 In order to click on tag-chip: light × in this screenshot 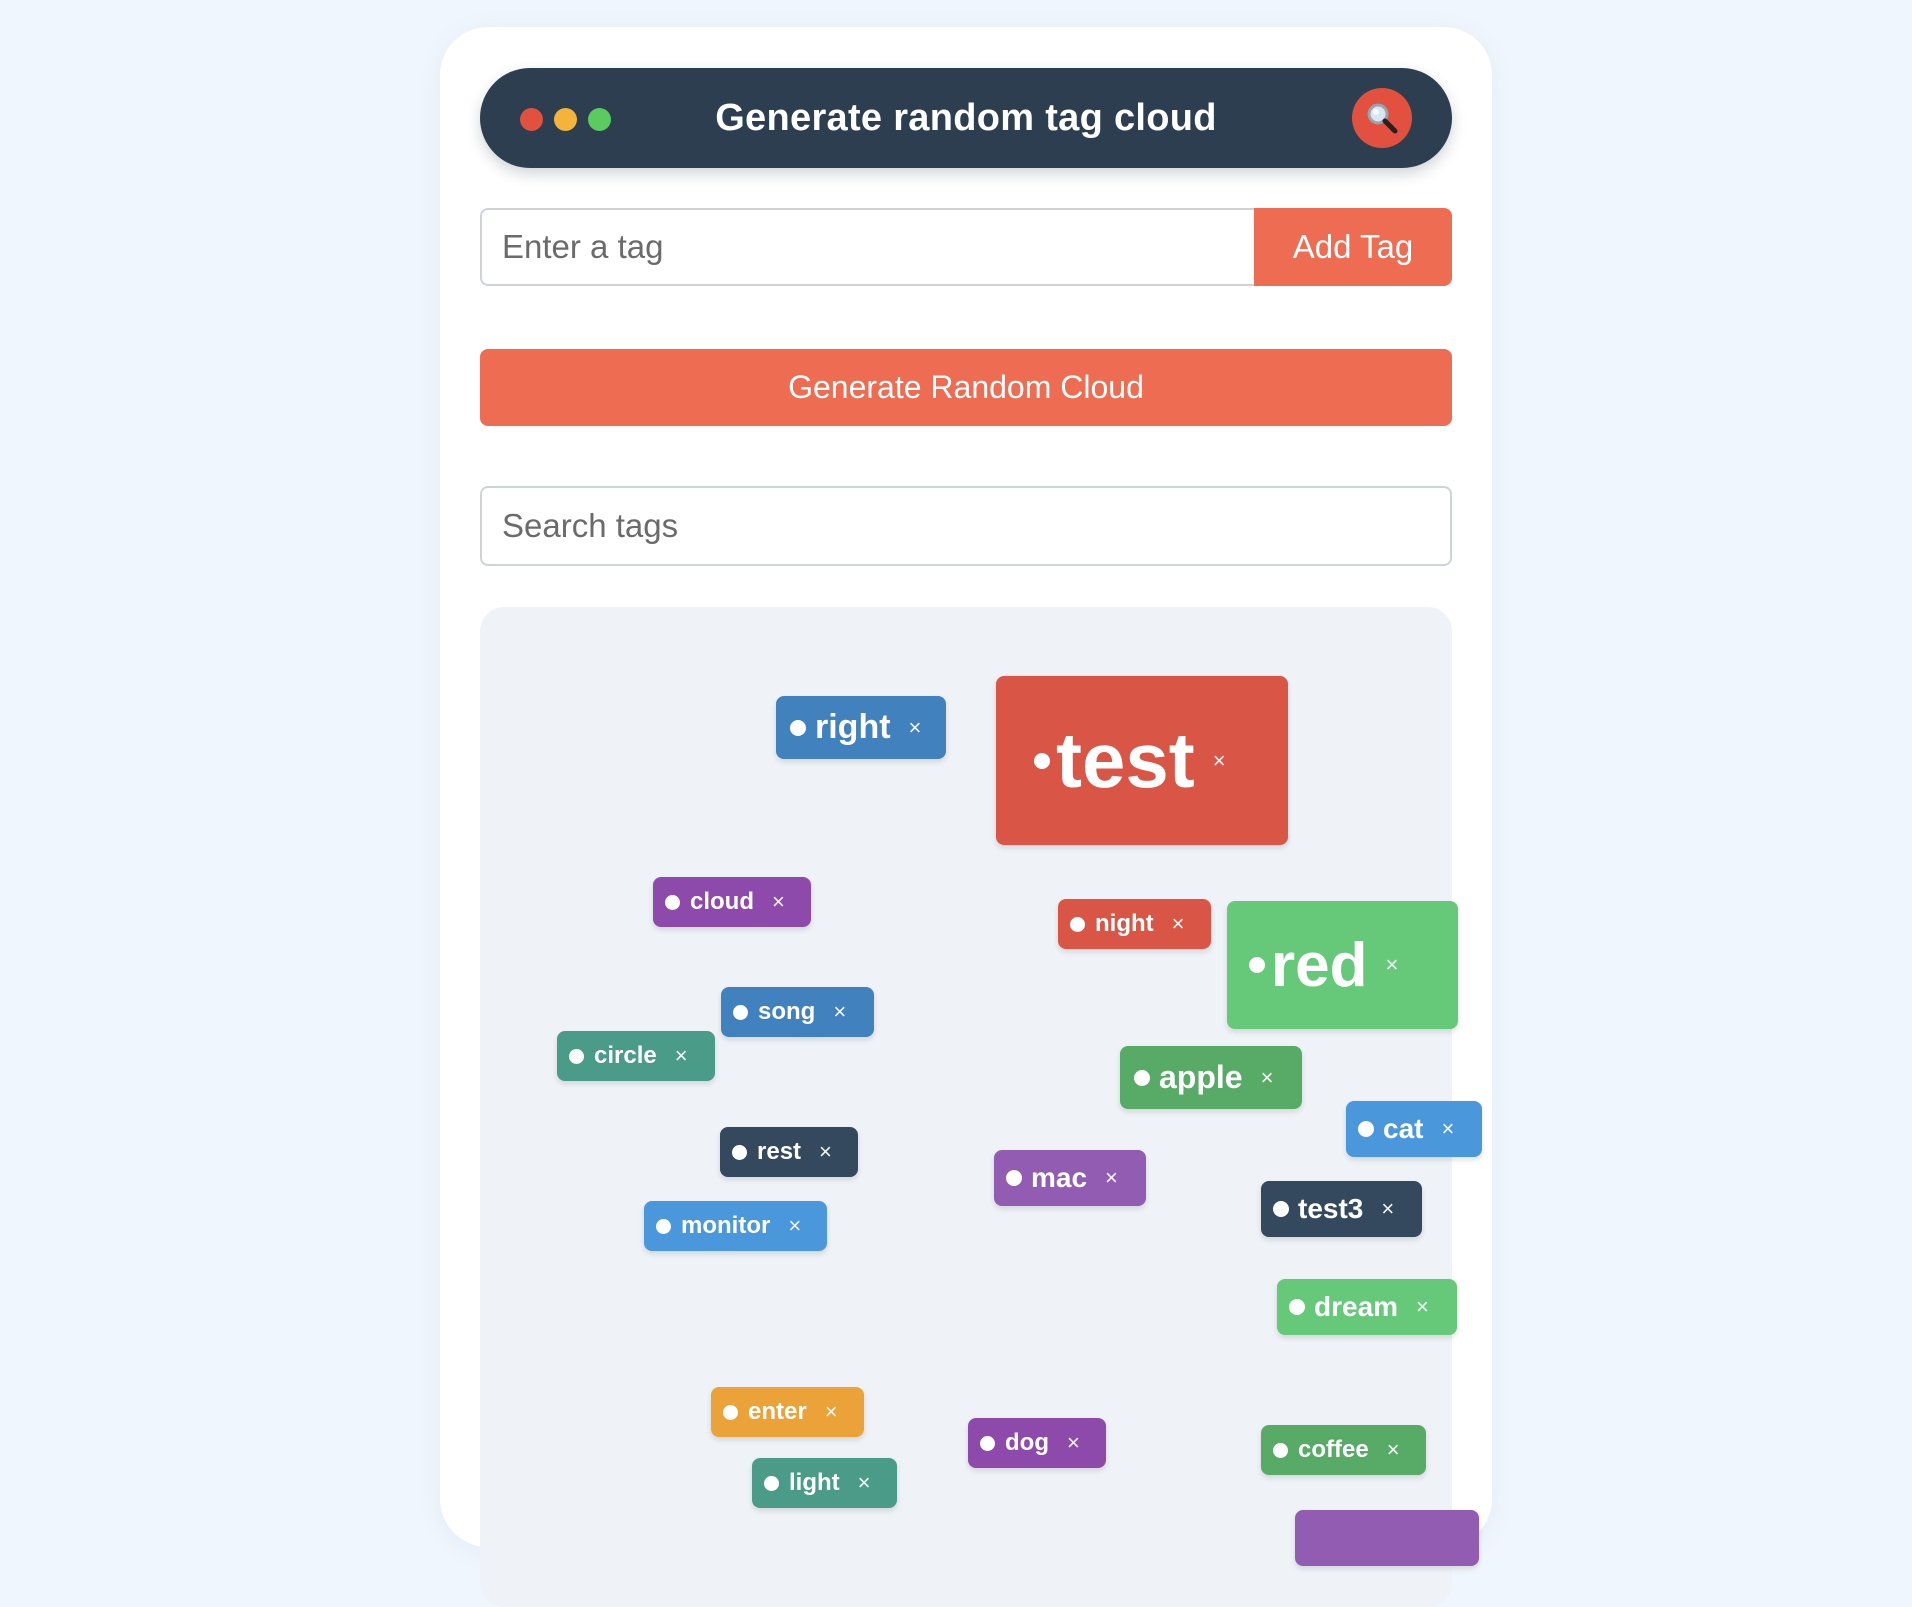, I will do `click(824, 1483)`.